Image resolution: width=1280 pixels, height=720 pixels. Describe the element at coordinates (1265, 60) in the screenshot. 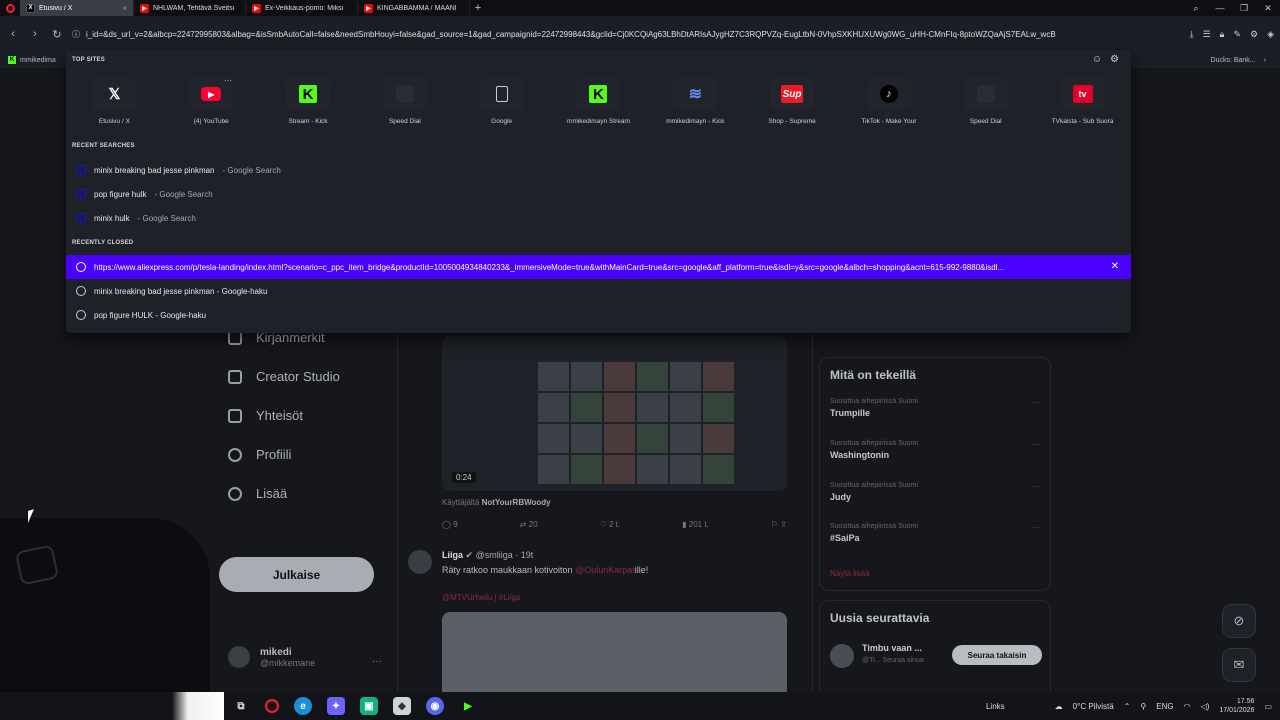

I see `chevron-right-icon: ›` at that location.